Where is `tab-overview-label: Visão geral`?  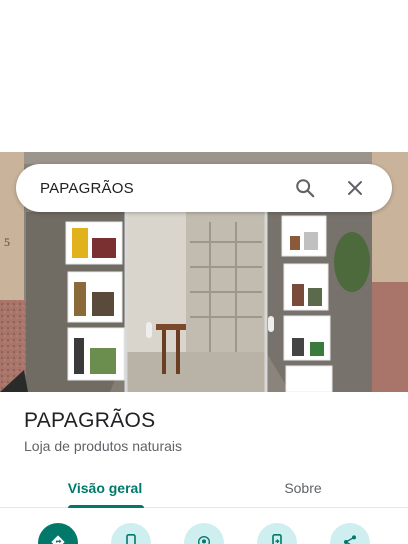 tab-overview-label: Visão geral is located at coordinates (105, 488).